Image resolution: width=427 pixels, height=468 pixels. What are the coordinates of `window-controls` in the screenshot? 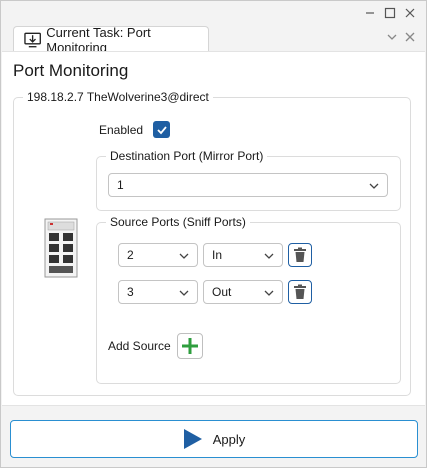 It's located at (390, 13).